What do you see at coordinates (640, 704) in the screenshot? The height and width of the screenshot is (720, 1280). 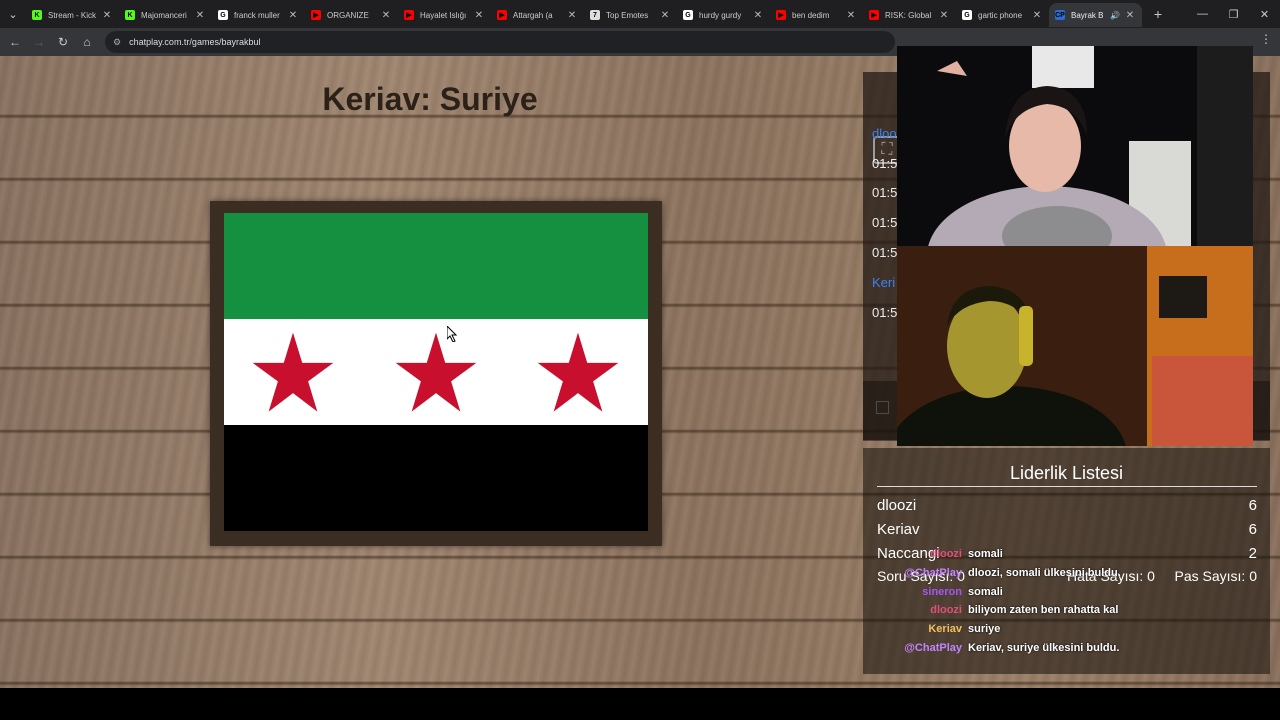 I see `bottom-black-band` at bounding box center [640, 704].